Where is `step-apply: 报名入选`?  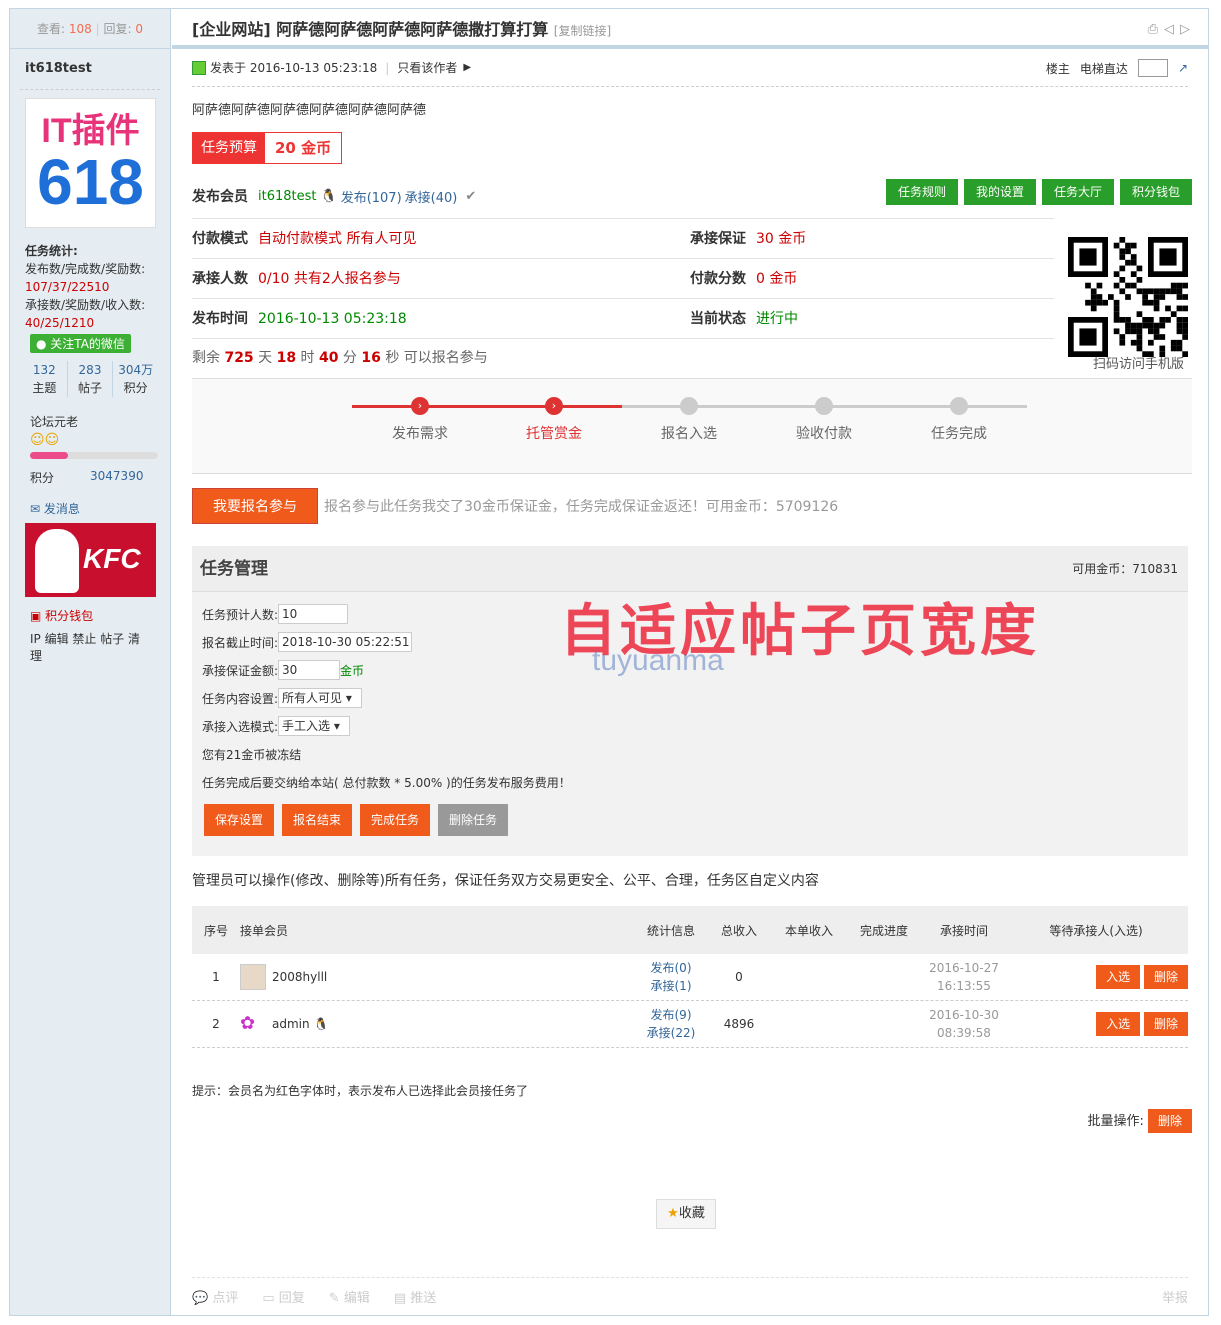
step-apply: 报名入选 is located at coordinates (689, 420).